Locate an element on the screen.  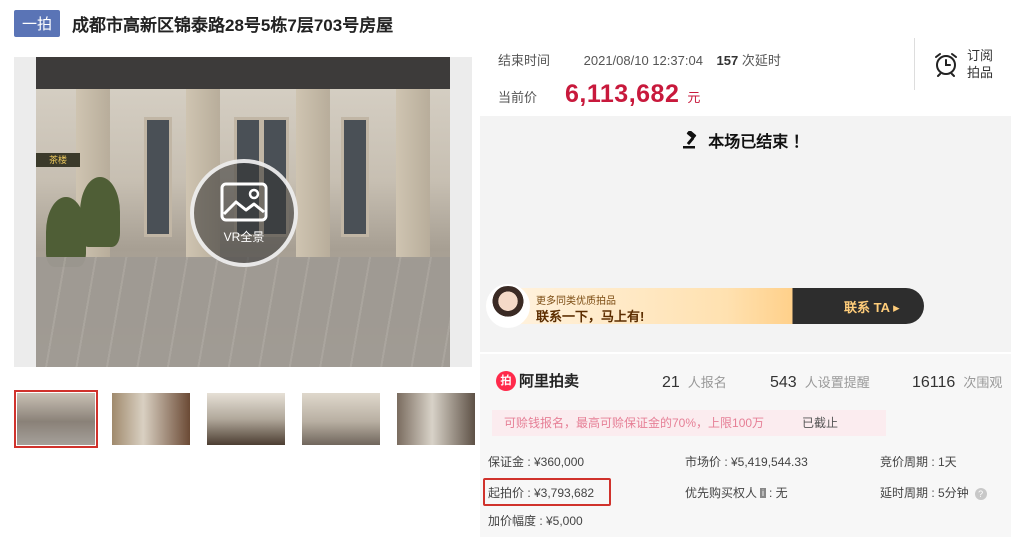
increment-info: 加价幅度 : ¥5,000 is located at coordinates (535, 521).